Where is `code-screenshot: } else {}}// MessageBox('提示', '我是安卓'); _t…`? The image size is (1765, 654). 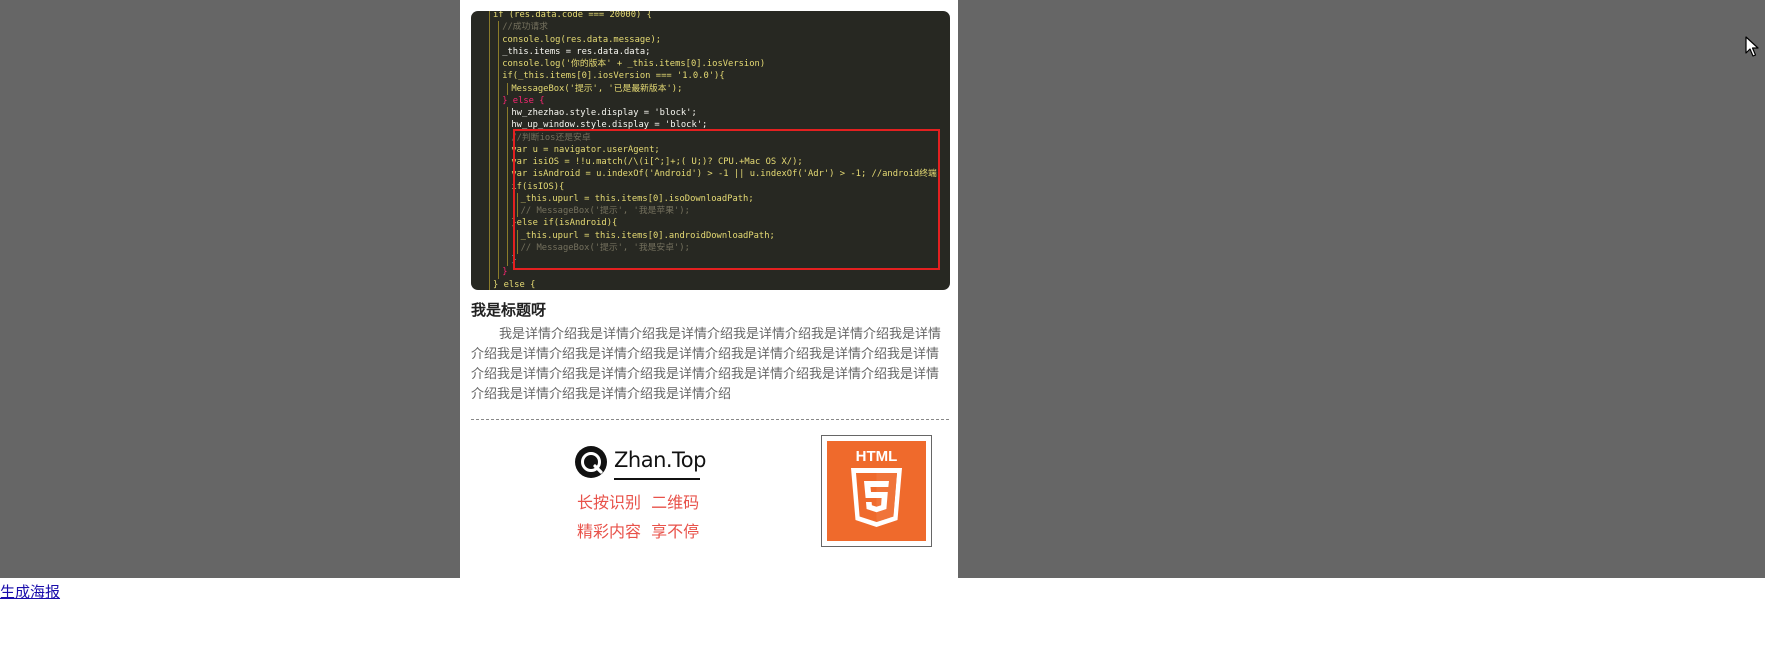 code-screenshot: } else {}}// MessageBox('提示', '我是安卓'); _t… is located at coordinates (710, 150).